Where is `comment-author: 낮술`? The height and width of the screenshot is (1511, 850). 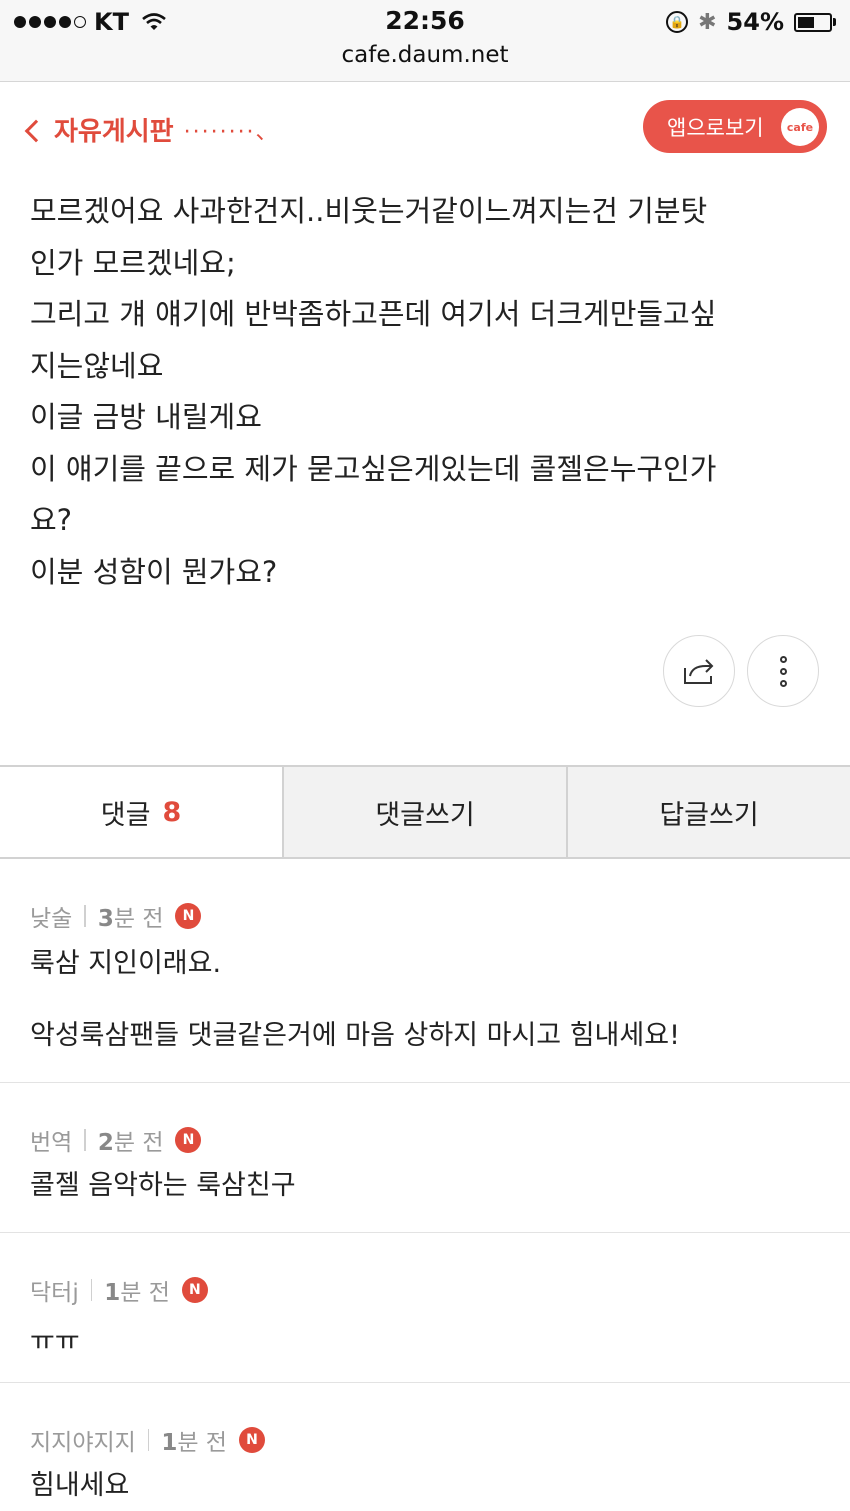 comment-author: 낮술 is located at coordinates (51, 916).